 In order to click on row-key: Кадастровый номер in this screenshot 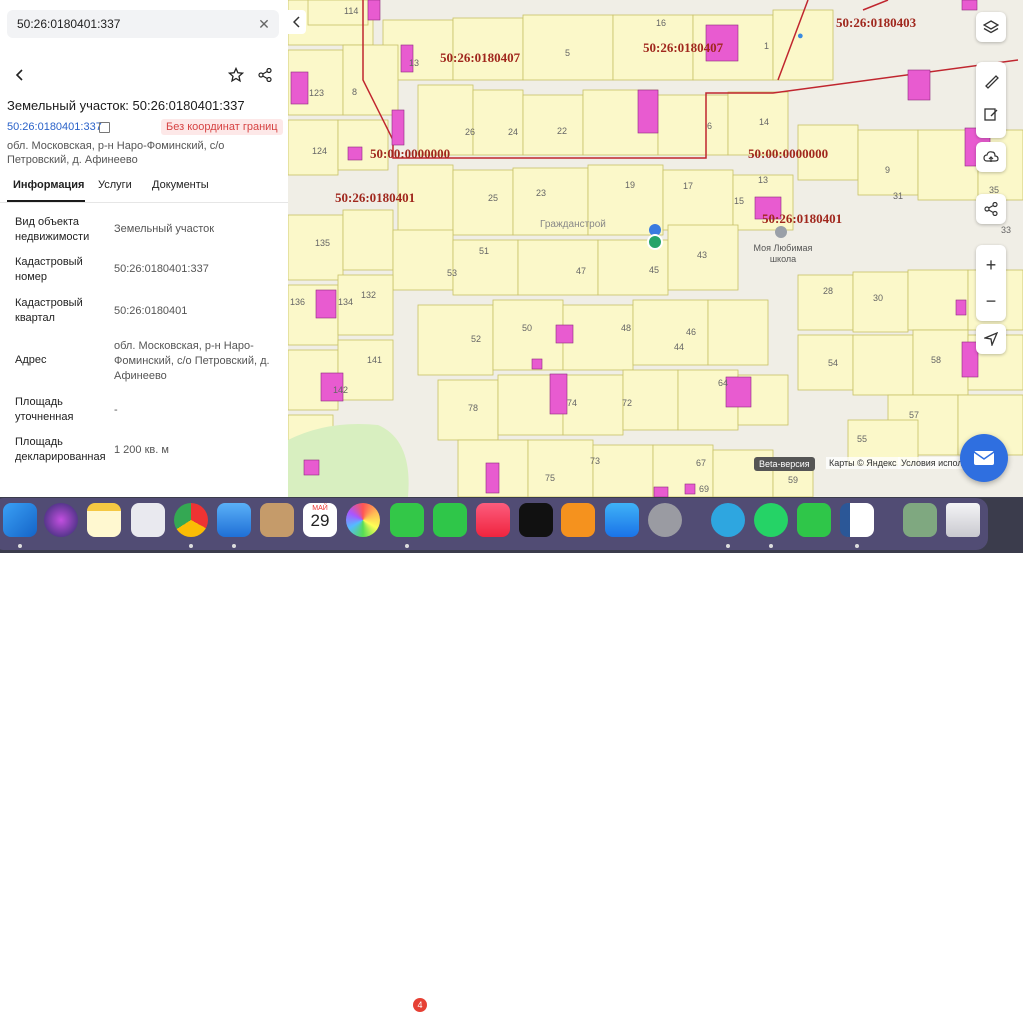, I will do `click(49, 269)`.